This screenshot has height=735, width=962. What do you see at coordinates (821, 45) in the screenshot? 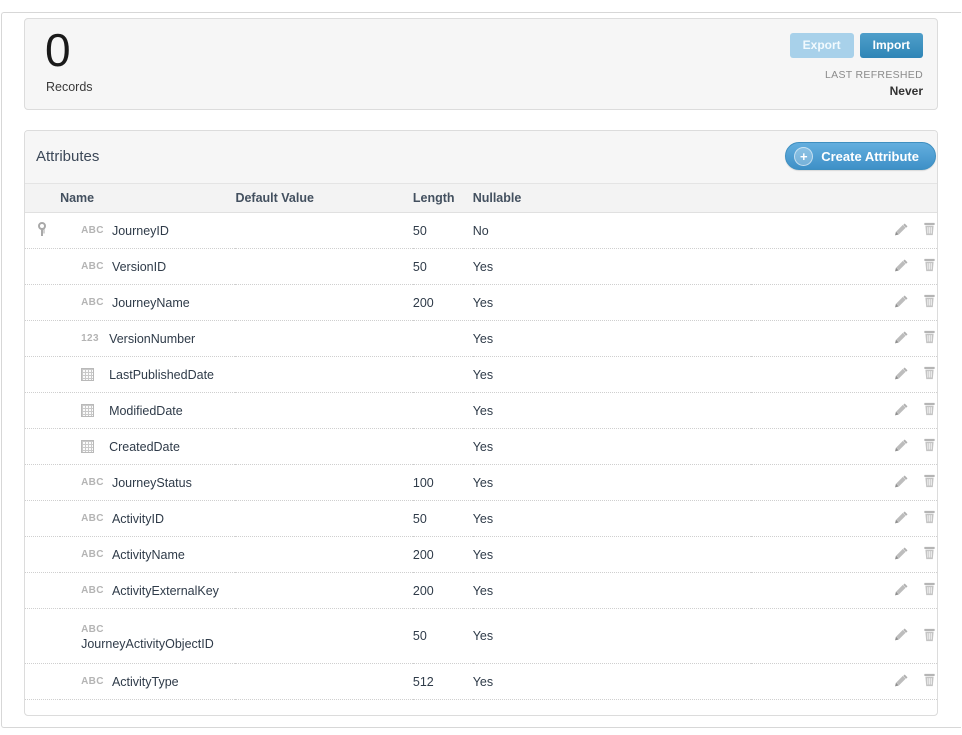
I see `export-button: Export` at bounding box center [821, 45].